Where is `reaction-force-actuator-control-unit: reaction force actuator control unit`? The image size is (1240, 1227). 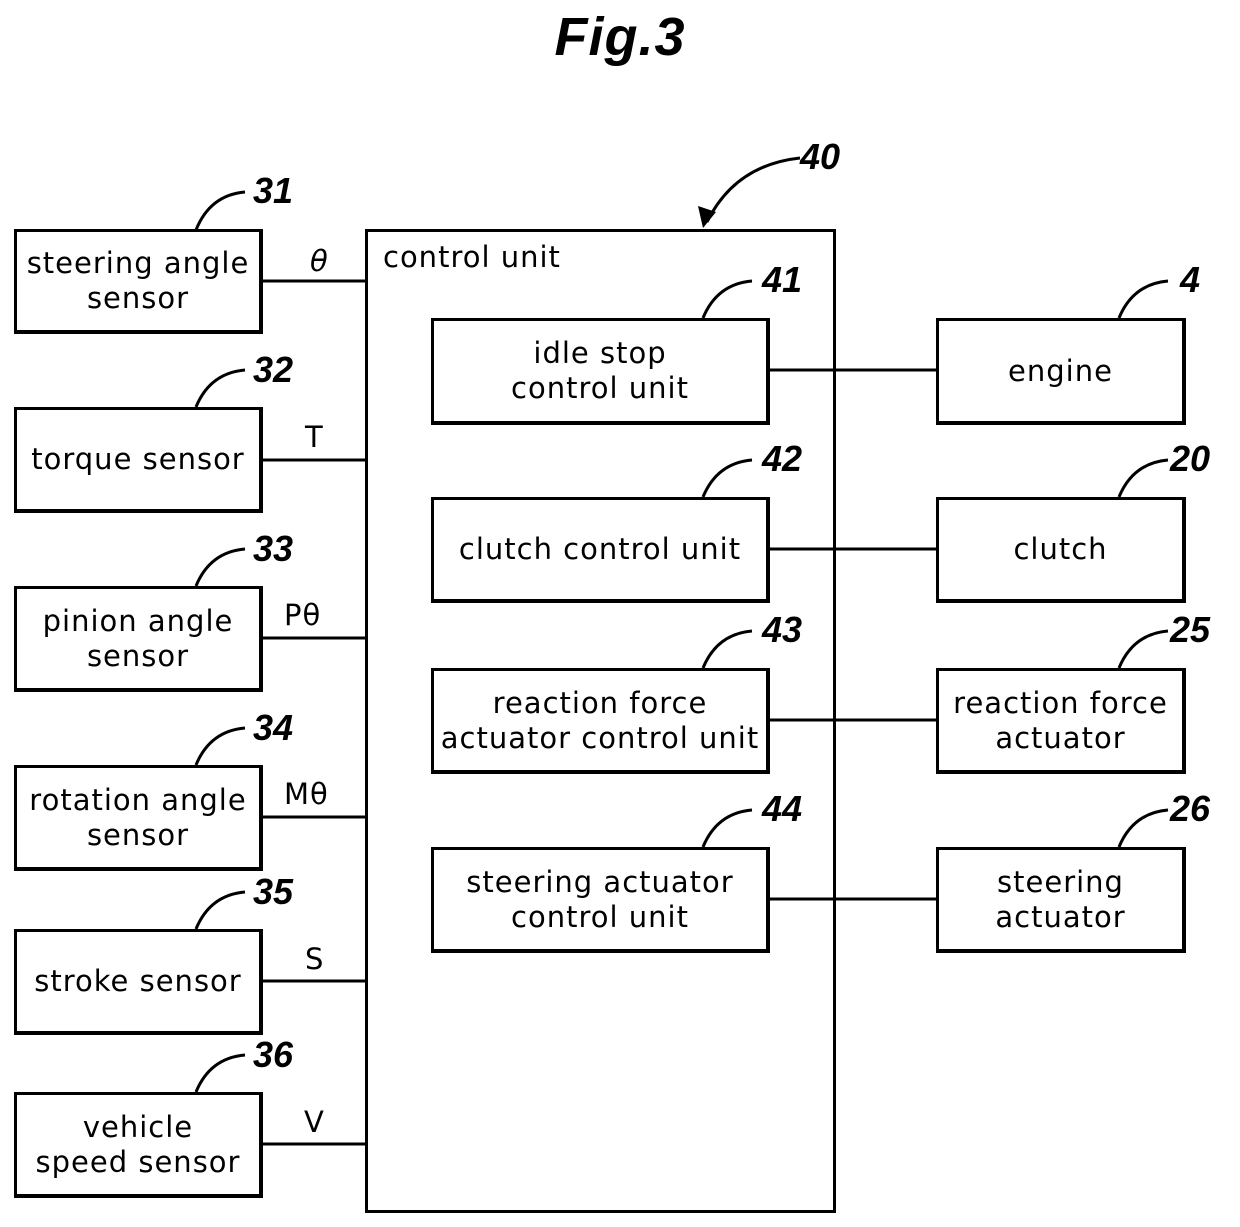 reaction-force-actuator-control-unit: reaction force actuator control unit is located at coordinates (600, 721).